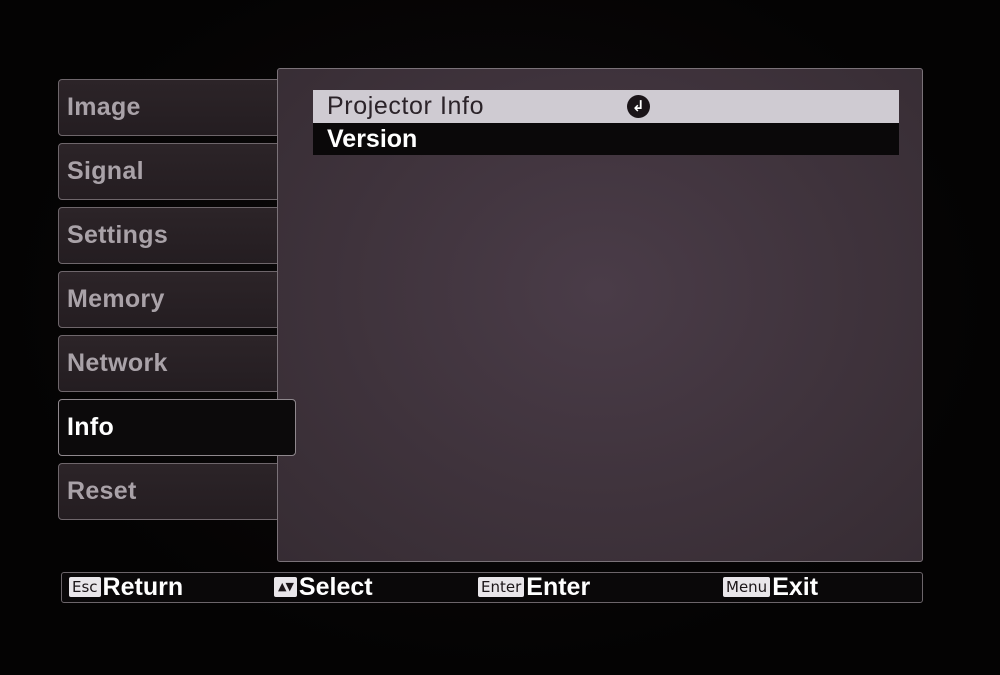  Describe the element at coordinates (105, 171) in the screenshot. I see `tab-label: Signal` at that location.